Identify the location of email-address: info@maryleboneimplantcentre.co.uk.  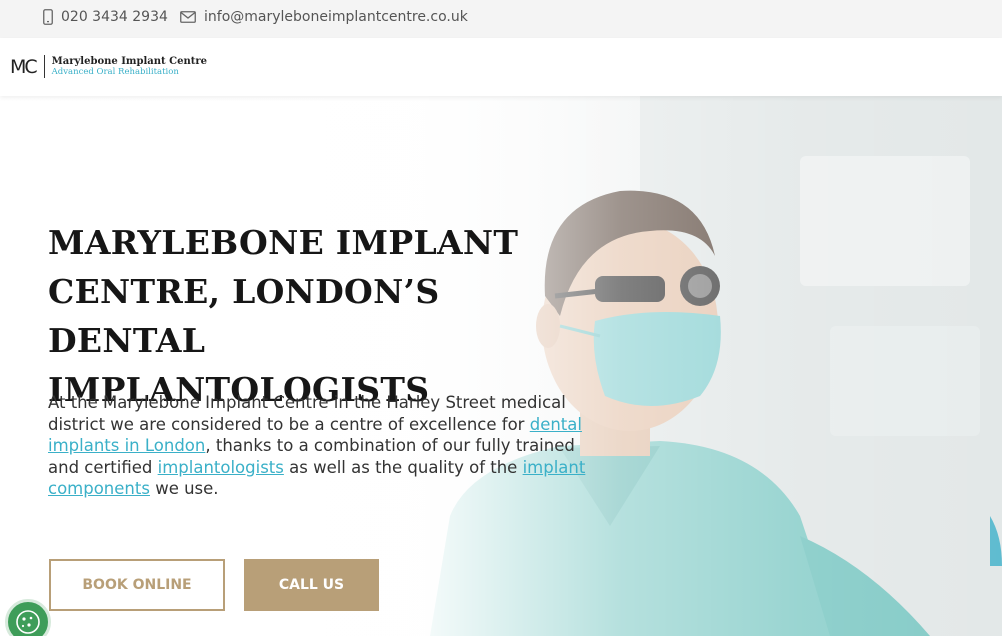
(336, 17).